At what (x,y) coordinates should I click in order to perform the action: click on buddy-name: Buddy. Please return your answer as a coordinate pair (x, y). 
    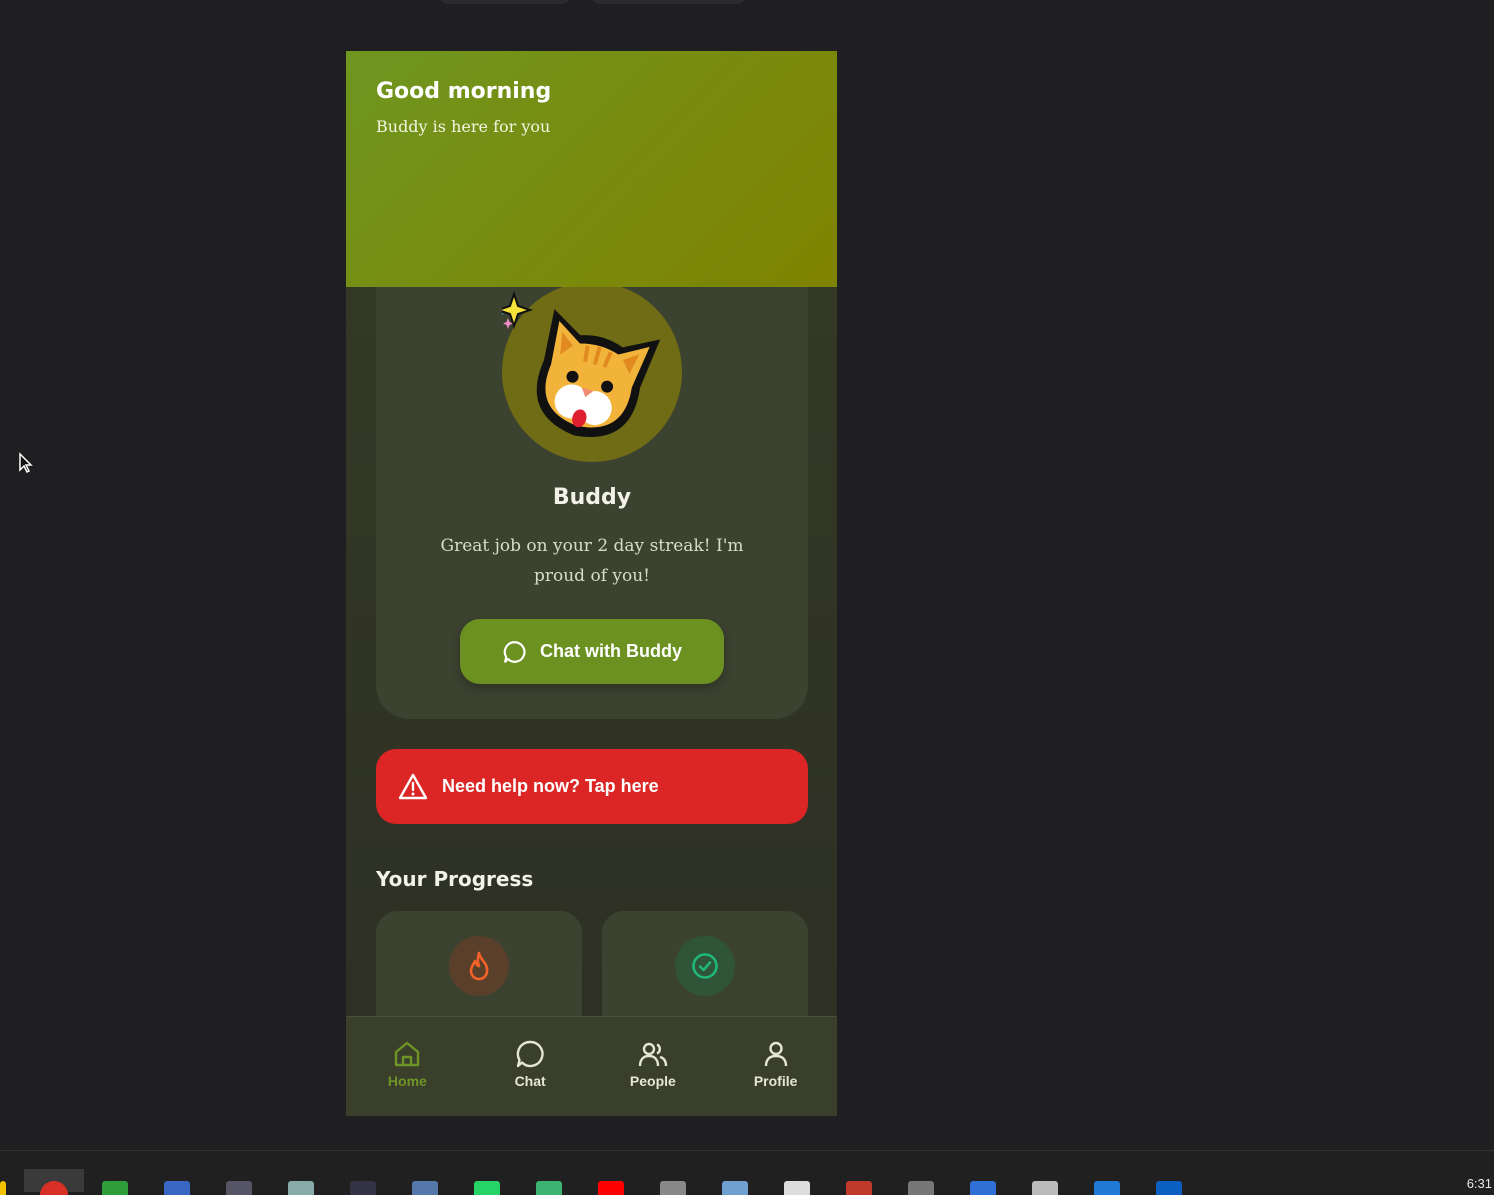
    Looking at the image, I should click on (592, 497).